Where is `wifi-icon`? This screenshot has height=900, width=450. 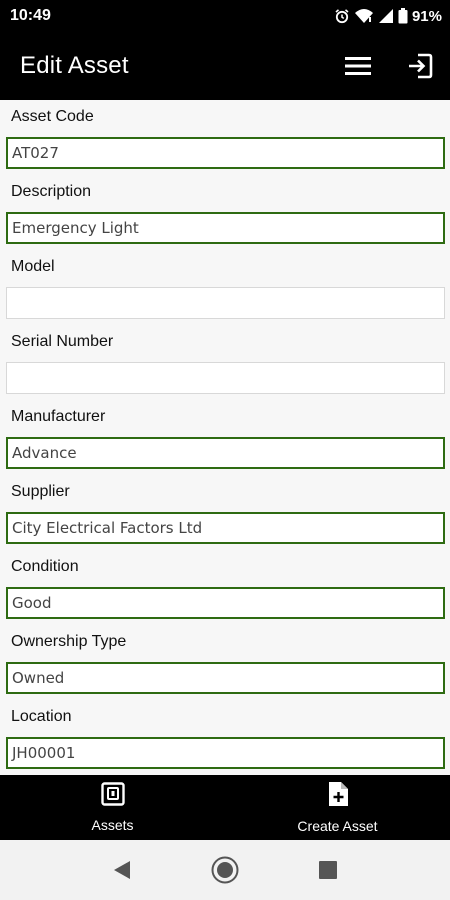 wifi-icon is located at coordinates (364, 16).